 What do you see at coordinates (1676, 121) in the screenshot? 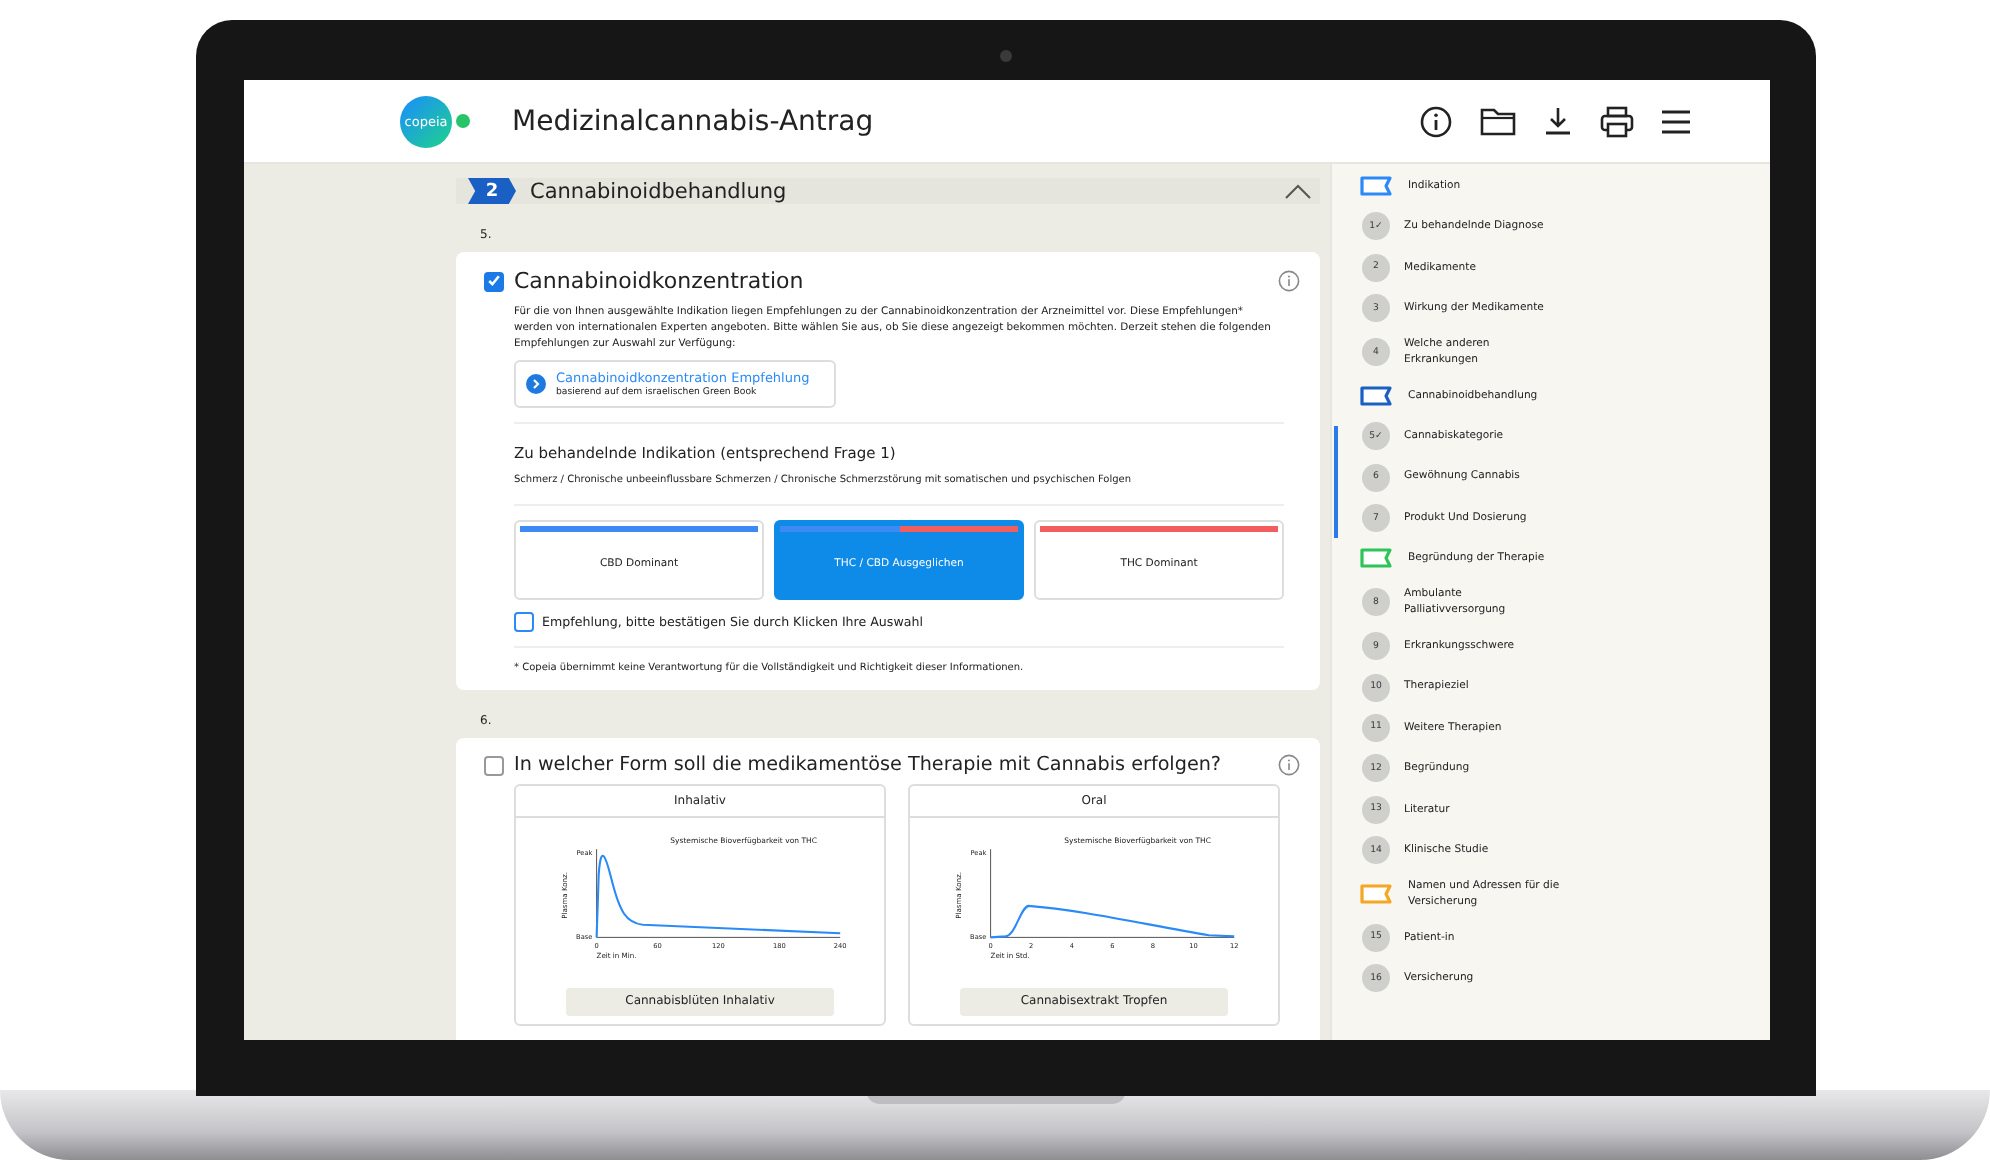
I see `menu-icon` at bounding box center [1676, 121].